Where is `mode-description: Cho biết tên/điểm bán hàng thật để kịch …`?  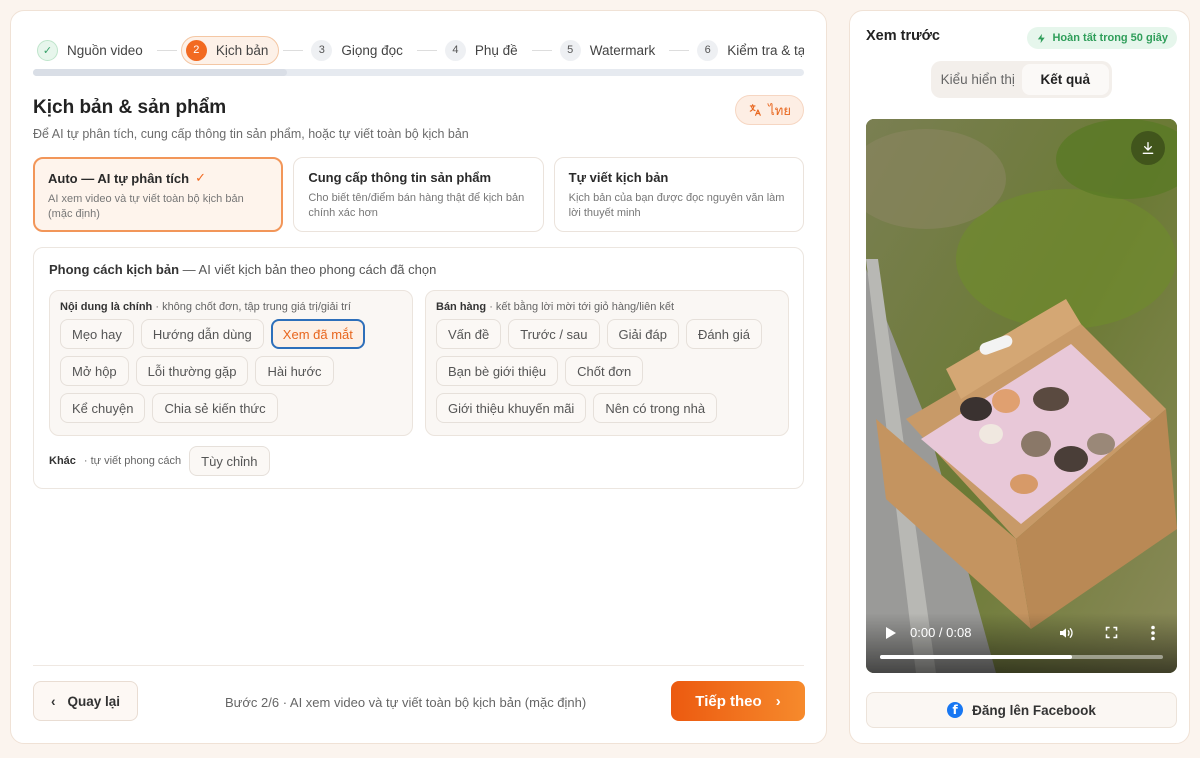
mode-description: Cho biết tên/điểm bán hàng thật để kịch … is located at coordinates (416, 205).